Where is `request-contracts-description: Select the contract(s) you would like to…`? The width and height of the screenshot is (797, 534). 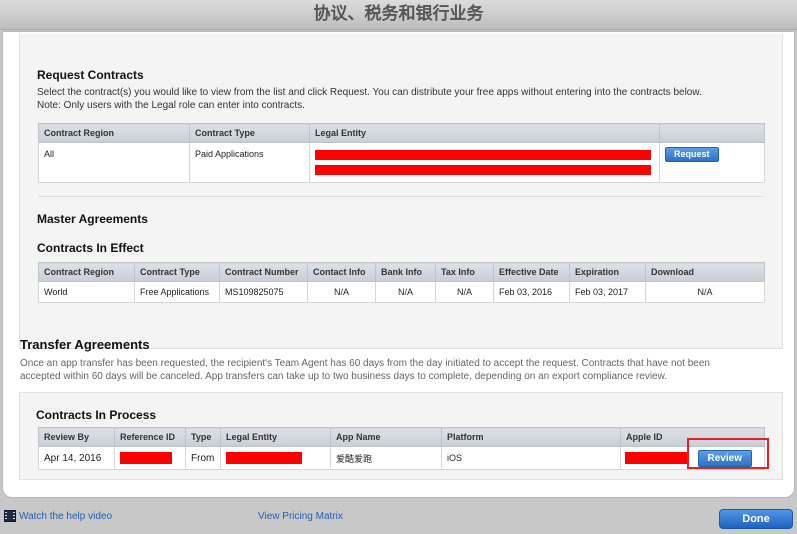 request-contracts-description: Select the contract(s) you would like to… is located at coordinates (369, 92).